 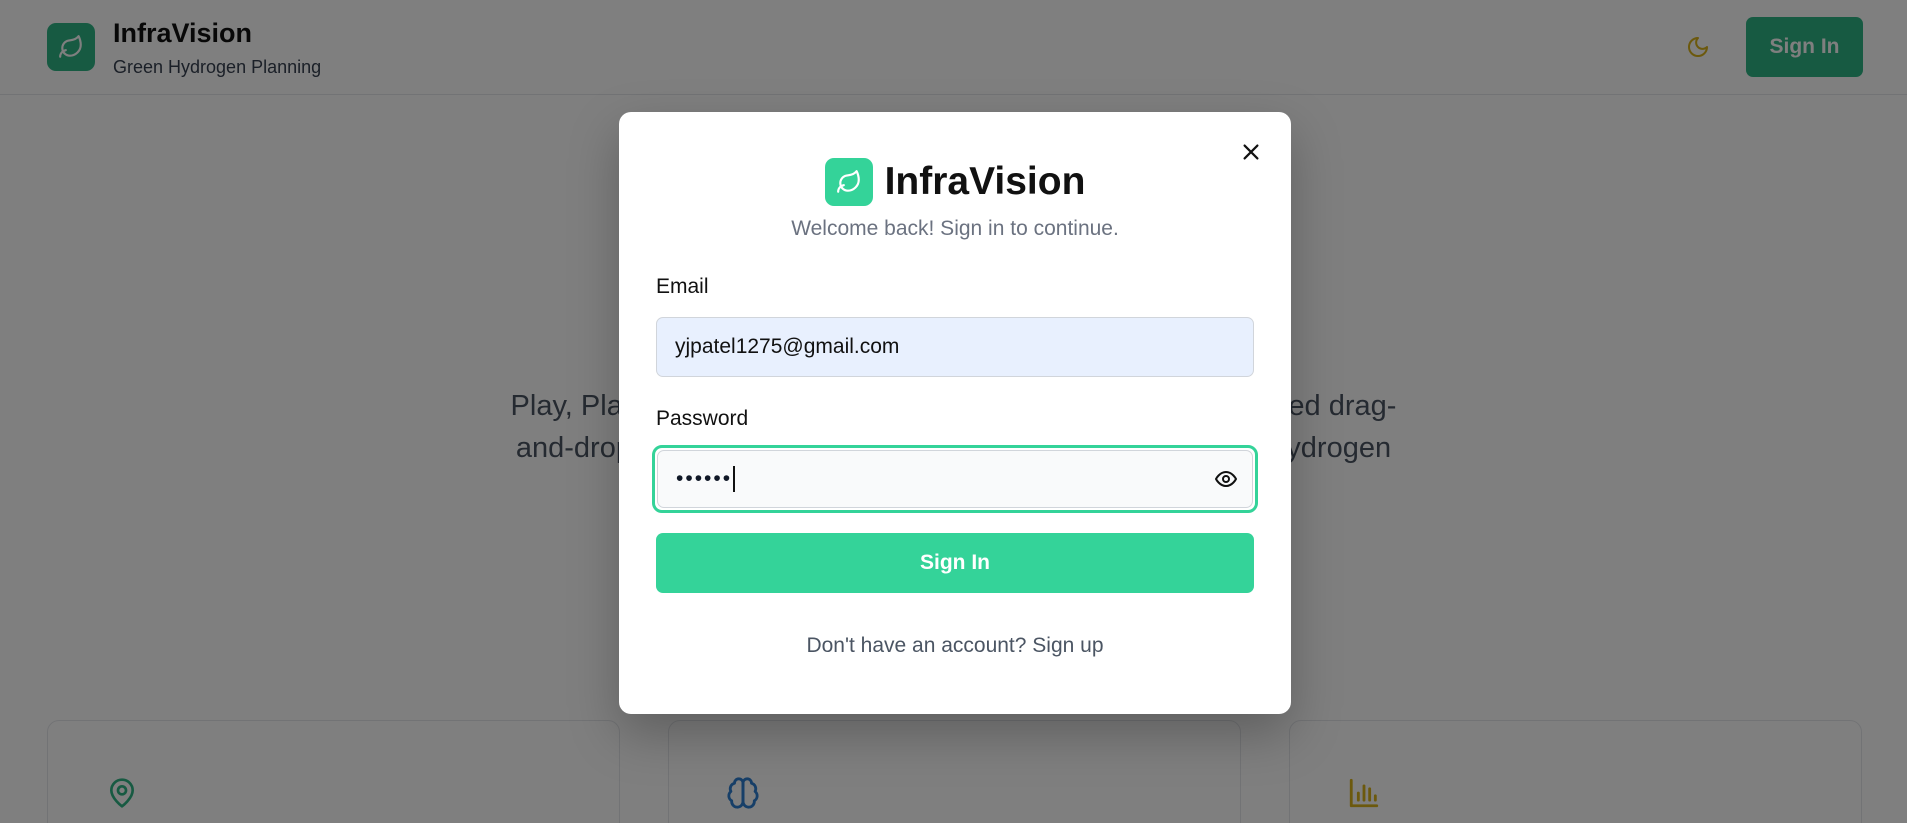 I want to click on signup-link: Sign up, so click(x=1067, y=645).